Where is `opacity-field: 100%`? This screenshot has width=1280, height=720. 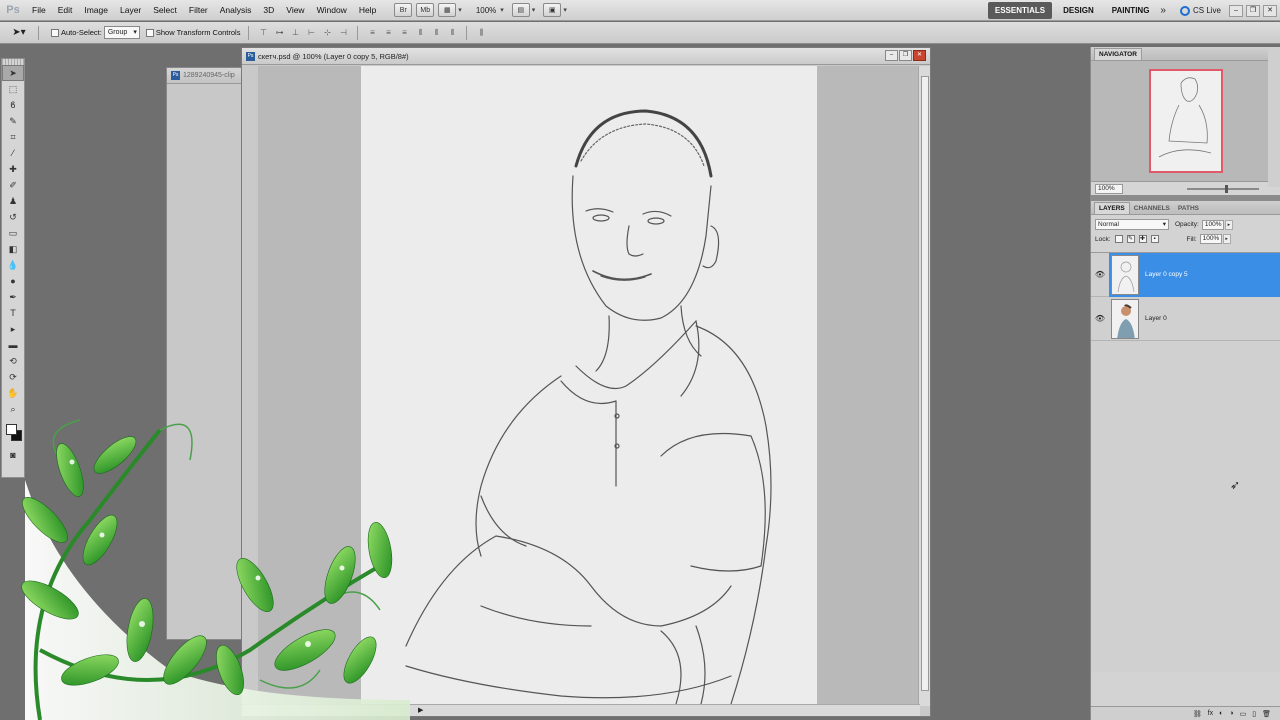 opacity-field: 100% is located at coordinates (1212, 224).